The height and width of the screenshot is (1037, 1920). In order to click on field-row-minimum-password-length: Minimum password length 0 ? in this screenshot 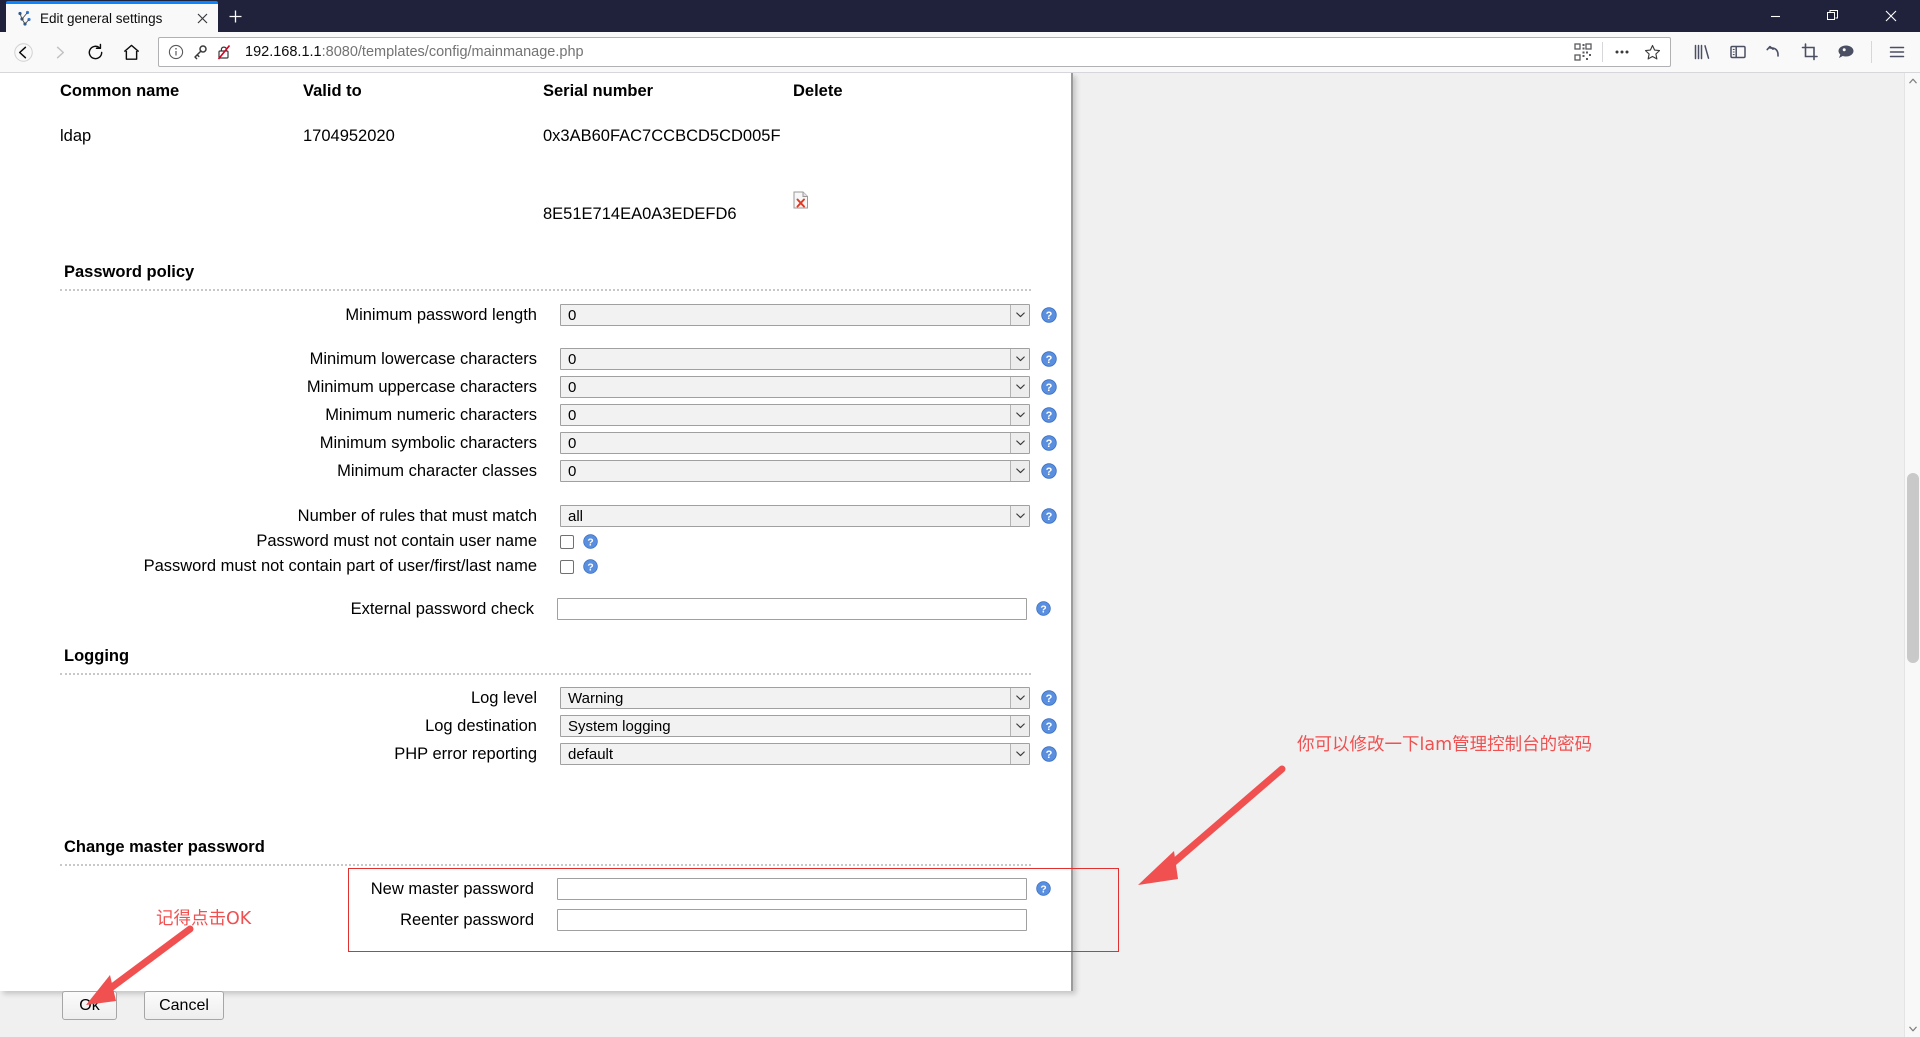, I will do `click(565, 315)`.